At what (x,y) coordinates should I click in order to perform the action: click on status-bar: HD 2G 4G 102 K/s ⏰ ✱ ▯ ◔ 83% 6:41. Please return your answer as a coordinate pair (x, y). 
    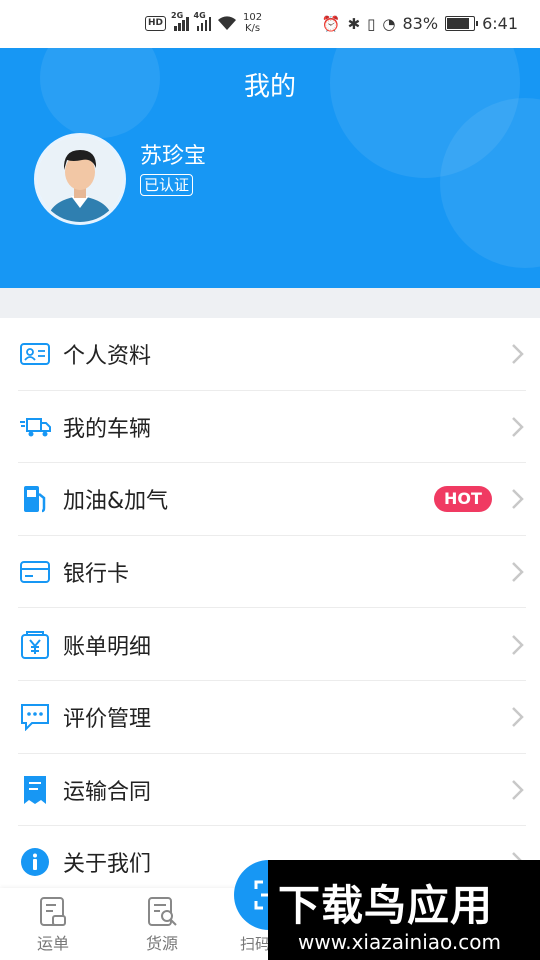
    Looking at the image, I should click on (270, 24).